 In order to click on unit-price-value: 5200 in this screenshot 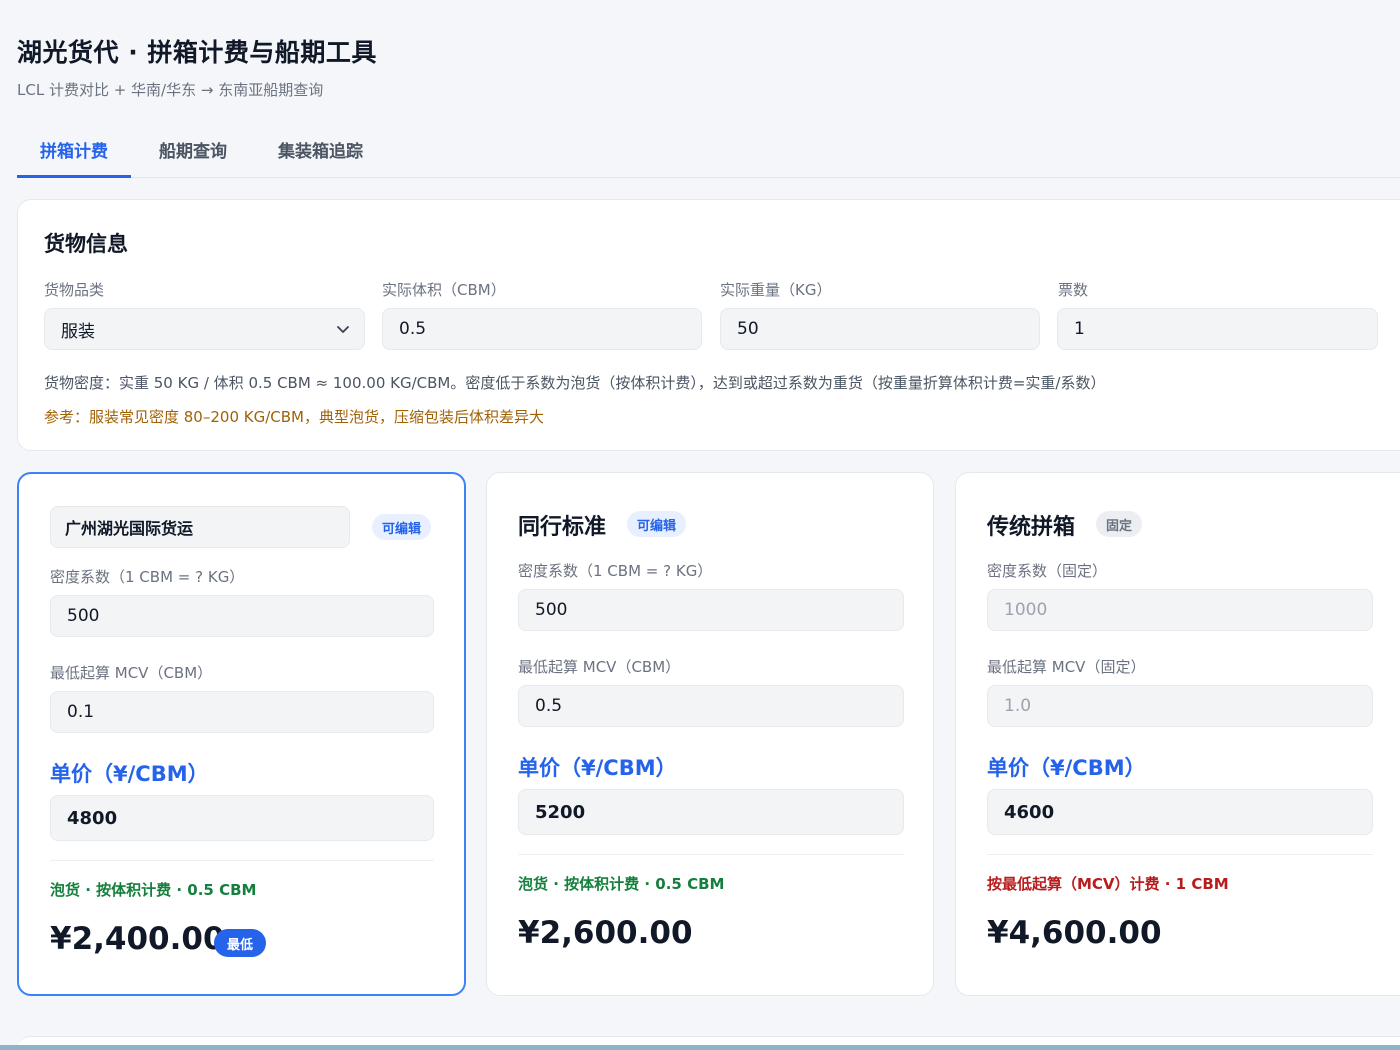, I will do `click(560, 812)`.